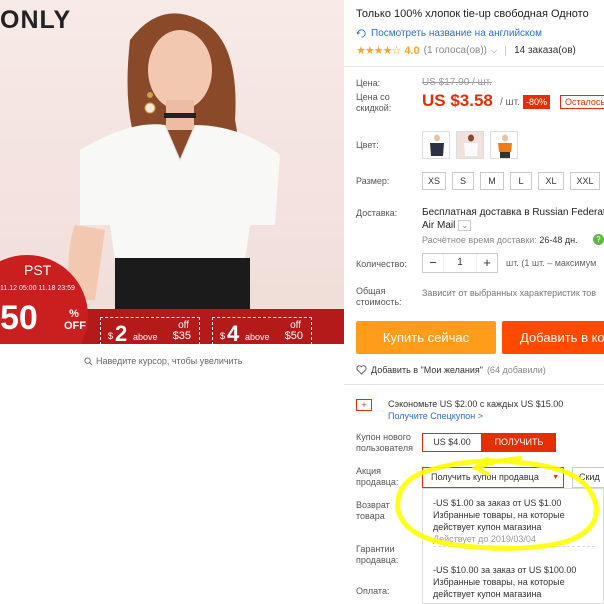 This screenshot has width=604, height=604. What do you see at coordinates (150, 330) in the screenshot?
I see `promo-voucher: $ 2 off above $35` at bounding box center [150, 330].